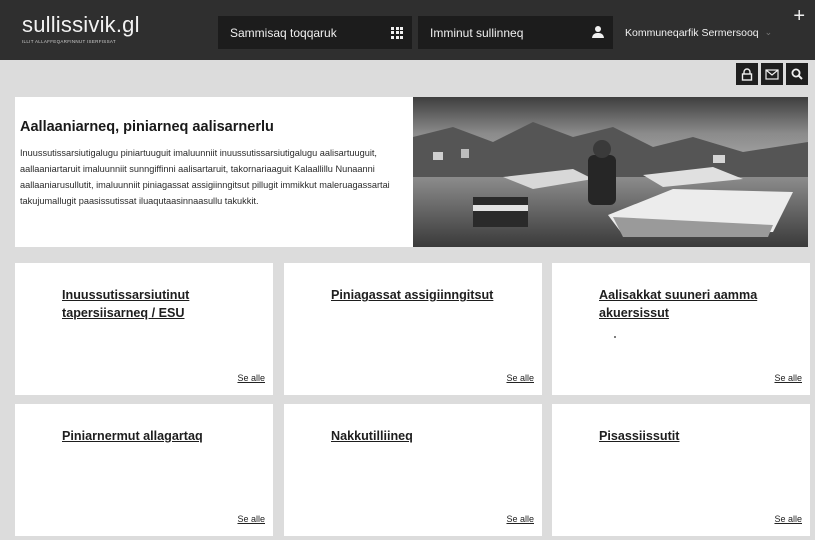 The image size is (815, 540). Describe the element at coordinates (413, 470) in the screenshot. I see `card-inspection: Nakkutilliineq Se alle` at that location.